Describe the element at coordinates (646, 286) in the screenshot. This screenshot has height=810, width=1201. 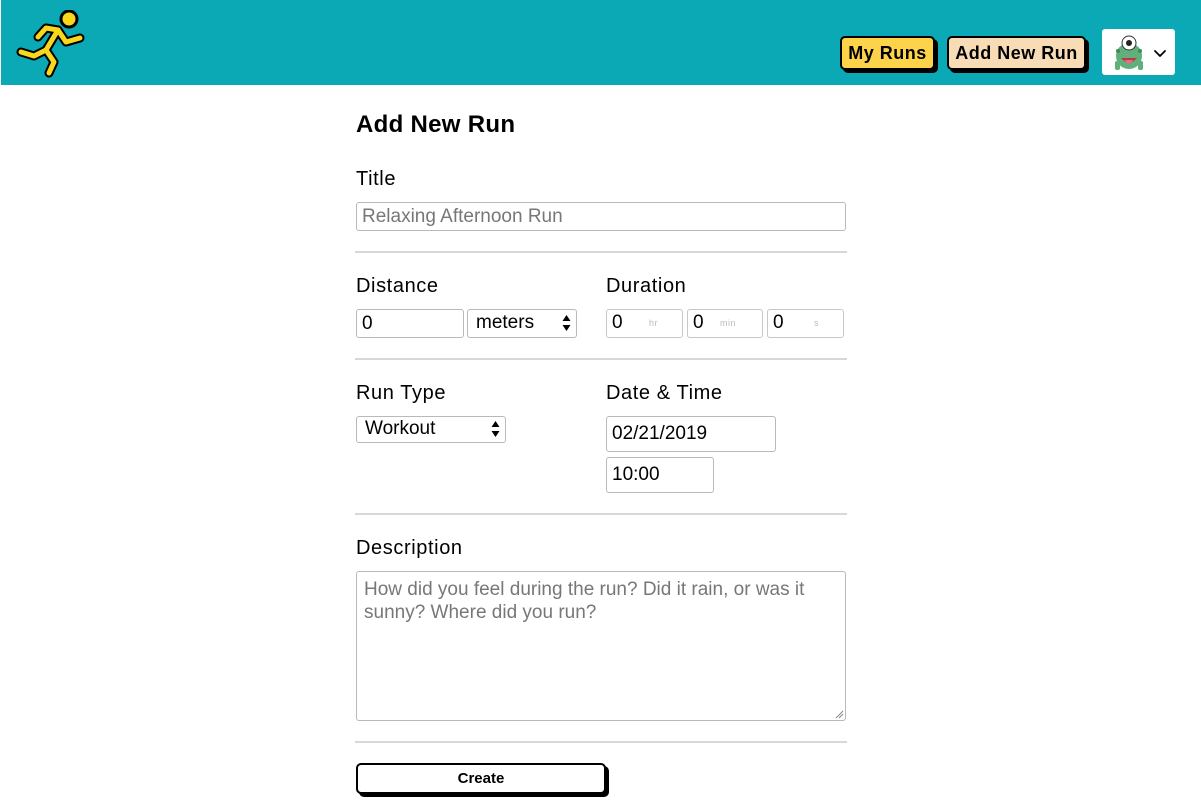
I see `duration-label: Duration` at that location.